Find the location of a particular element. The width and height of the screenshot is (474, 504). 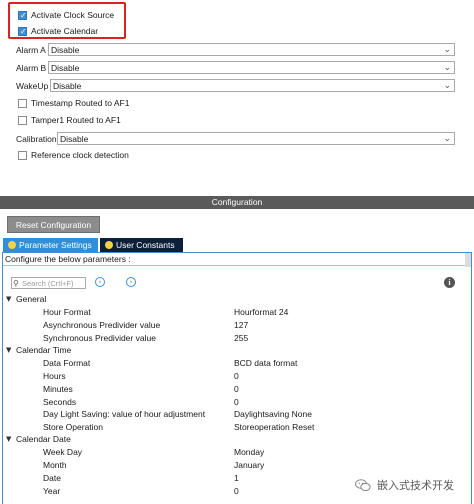

param-row: Week Day Monday is located at coordinates (235, 452).